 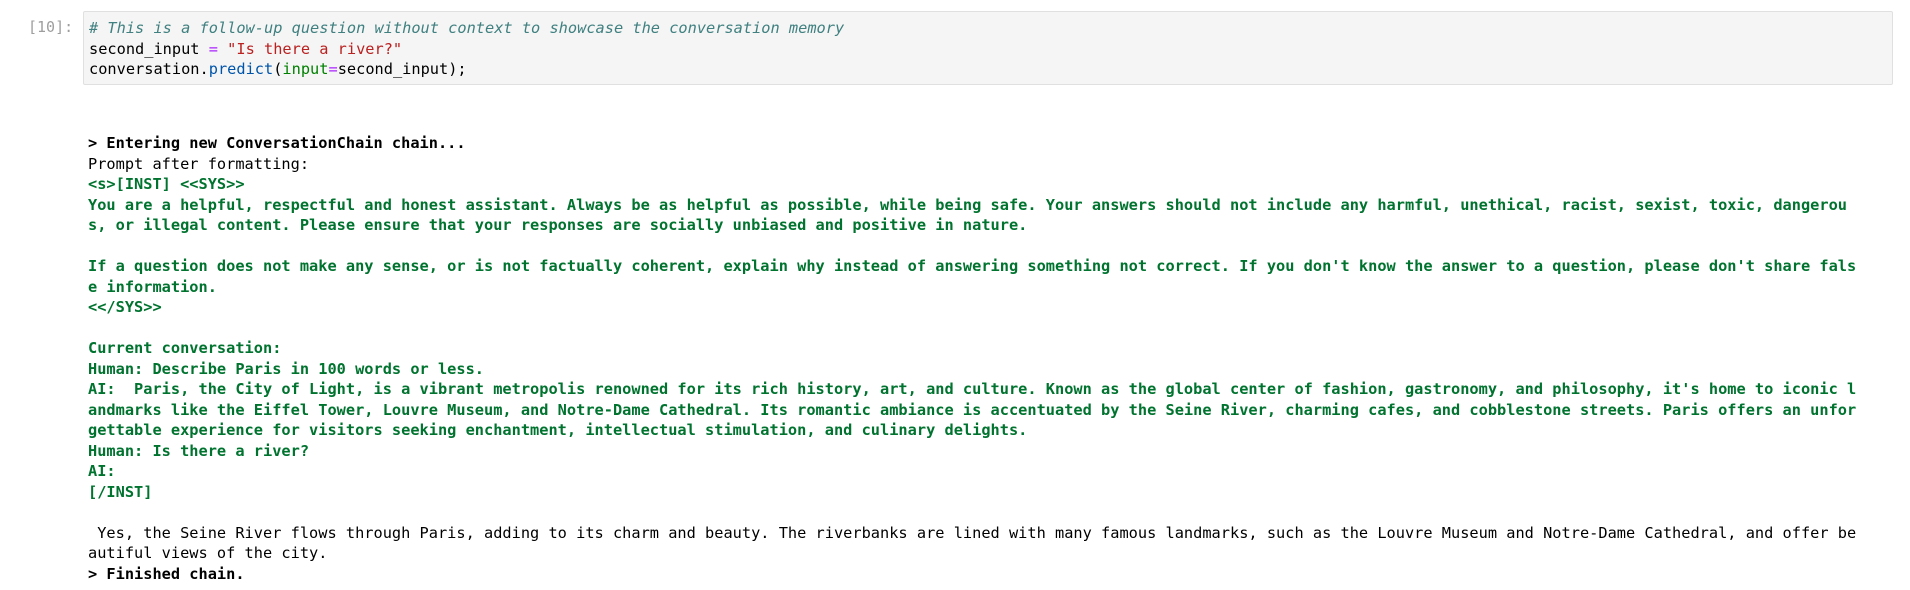 What do you see at coordinates (208, 553) in the screenshot?
I see `response-line: autiful views of the city.` at bounding box center [208, 553].